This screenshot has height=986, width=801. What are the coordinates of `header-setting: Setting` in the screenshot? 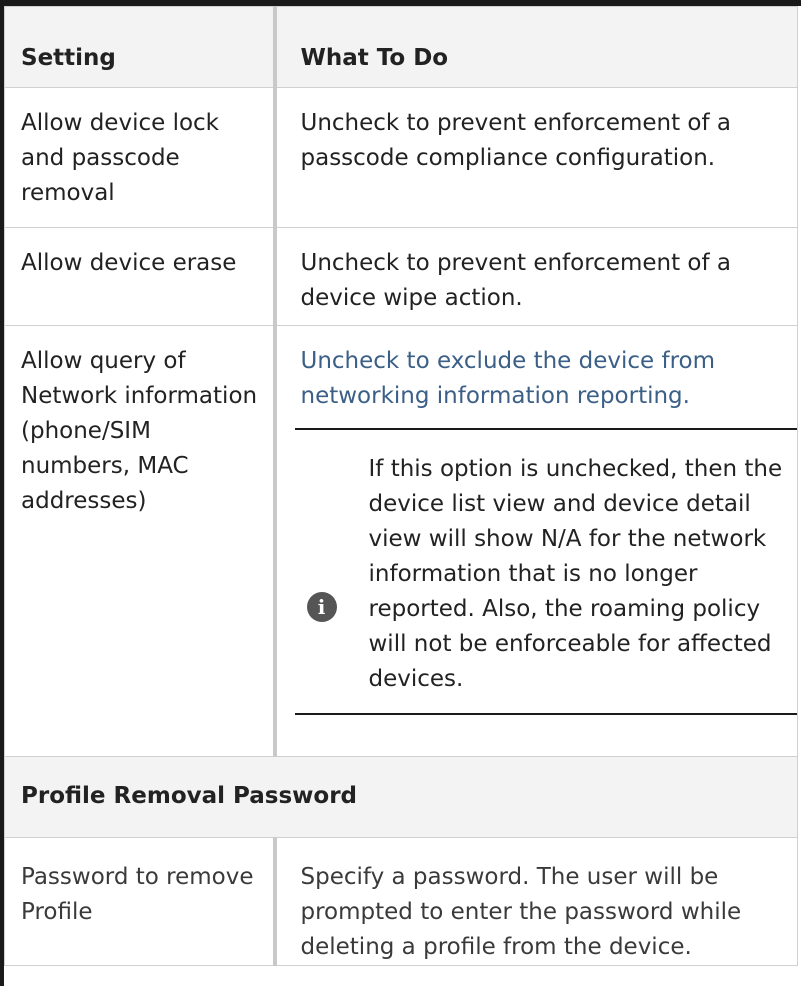 It's located at (139, 47).